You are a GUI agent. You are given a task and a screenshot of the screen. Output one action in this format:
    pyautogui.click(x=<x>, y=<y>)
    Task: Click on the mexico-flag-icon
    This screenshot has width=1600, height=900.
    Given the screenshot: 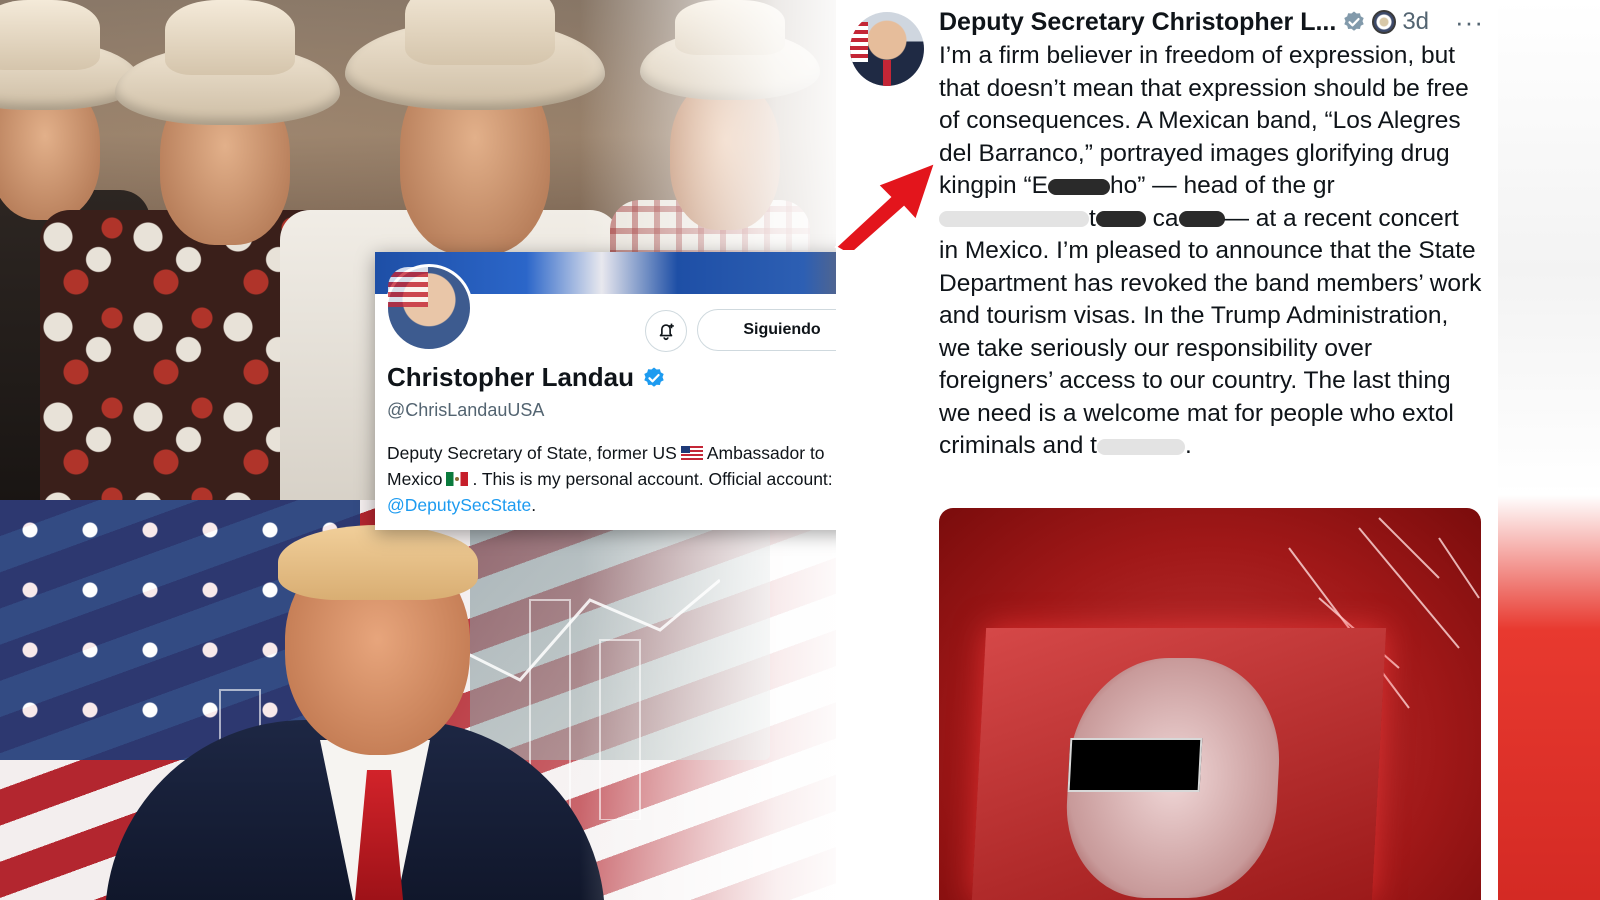 What is the action you would take?
    pyautogui.click(x=457, y=479)
    